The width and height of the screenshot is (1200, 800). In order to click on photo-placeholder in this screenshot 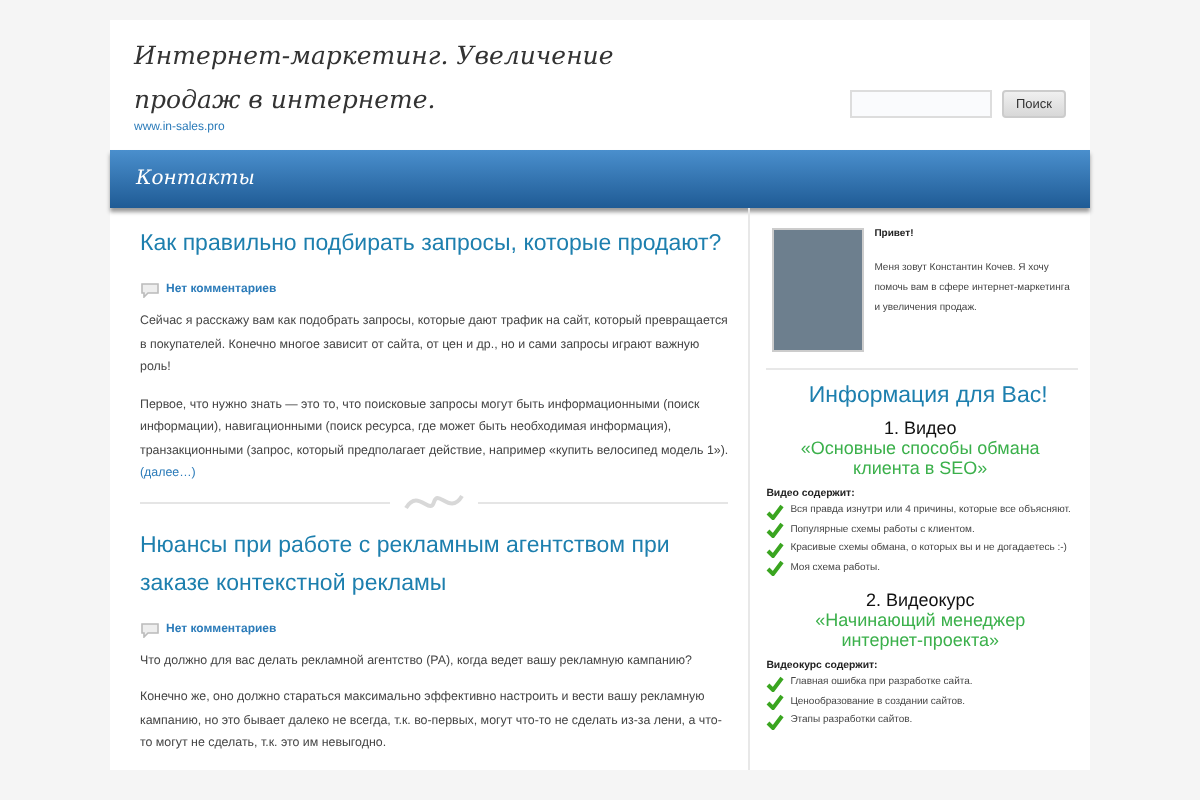, I will do `click(818, 290)`.